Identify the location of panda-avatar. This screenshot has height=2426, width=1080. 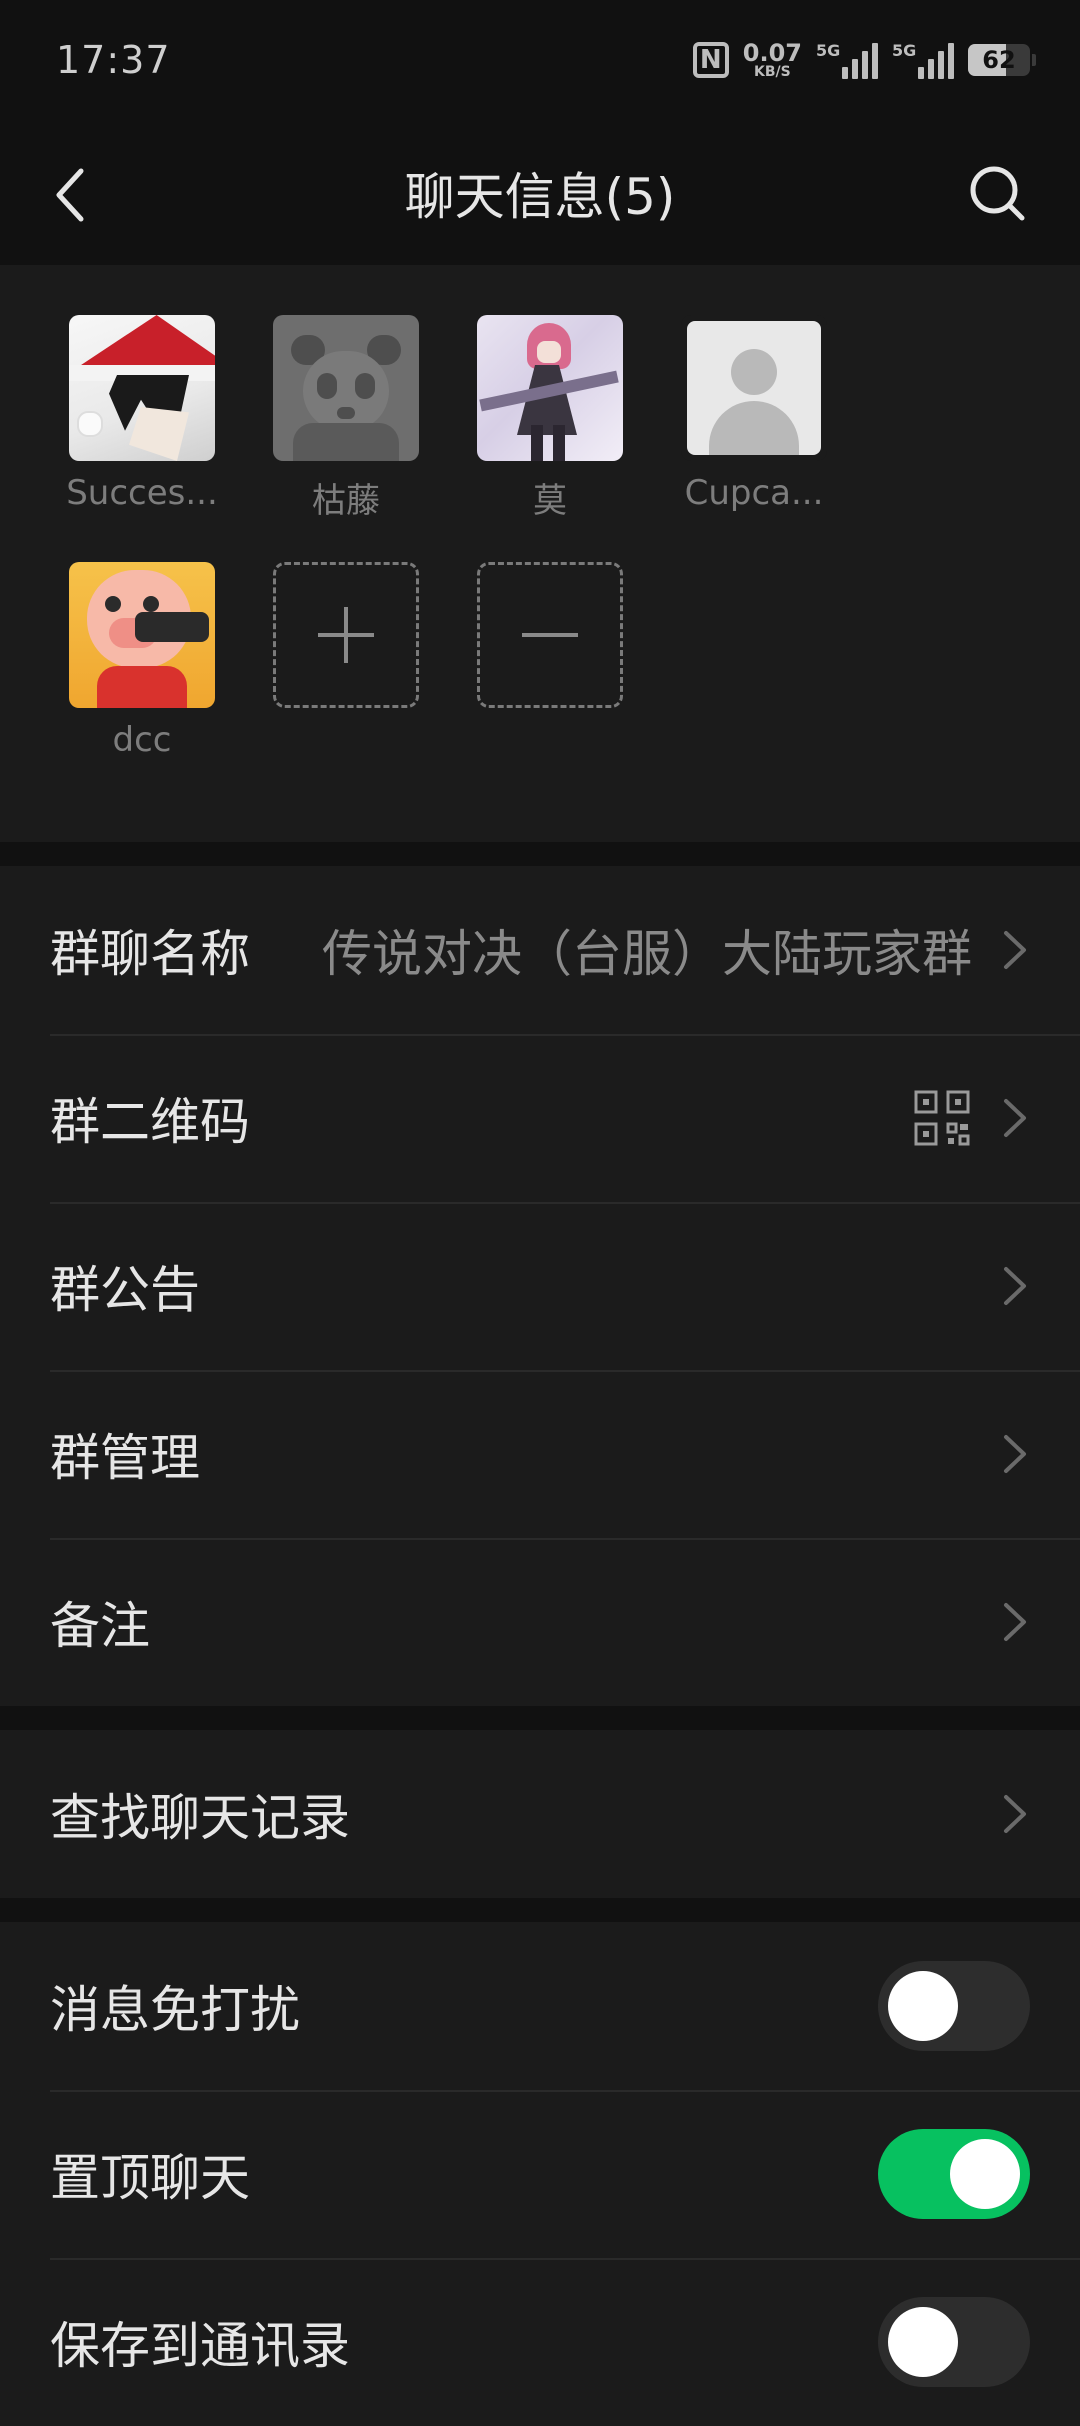
(346, 388).